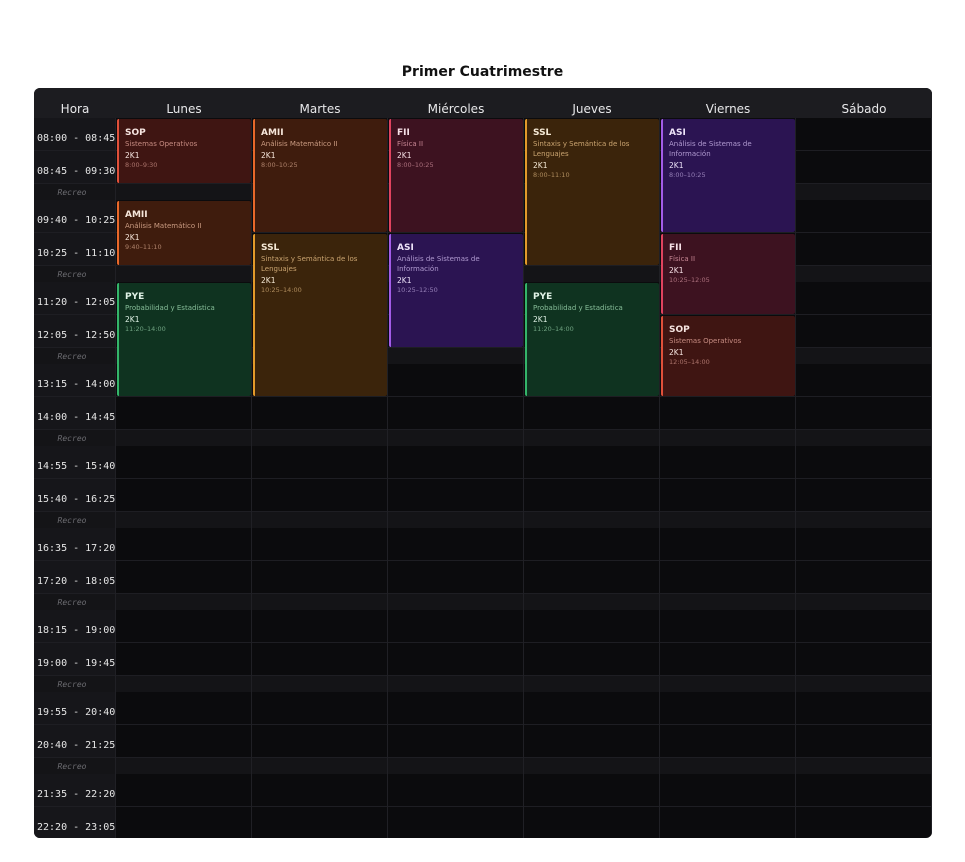 Image resolution: width=965 pixels, height=862 pixels. Describe the element at coordinates (184, 233) in the screenshot. I see `class-block-amii: AMII Análisis Matemático II 2K1 9:40–11:10` at that location.